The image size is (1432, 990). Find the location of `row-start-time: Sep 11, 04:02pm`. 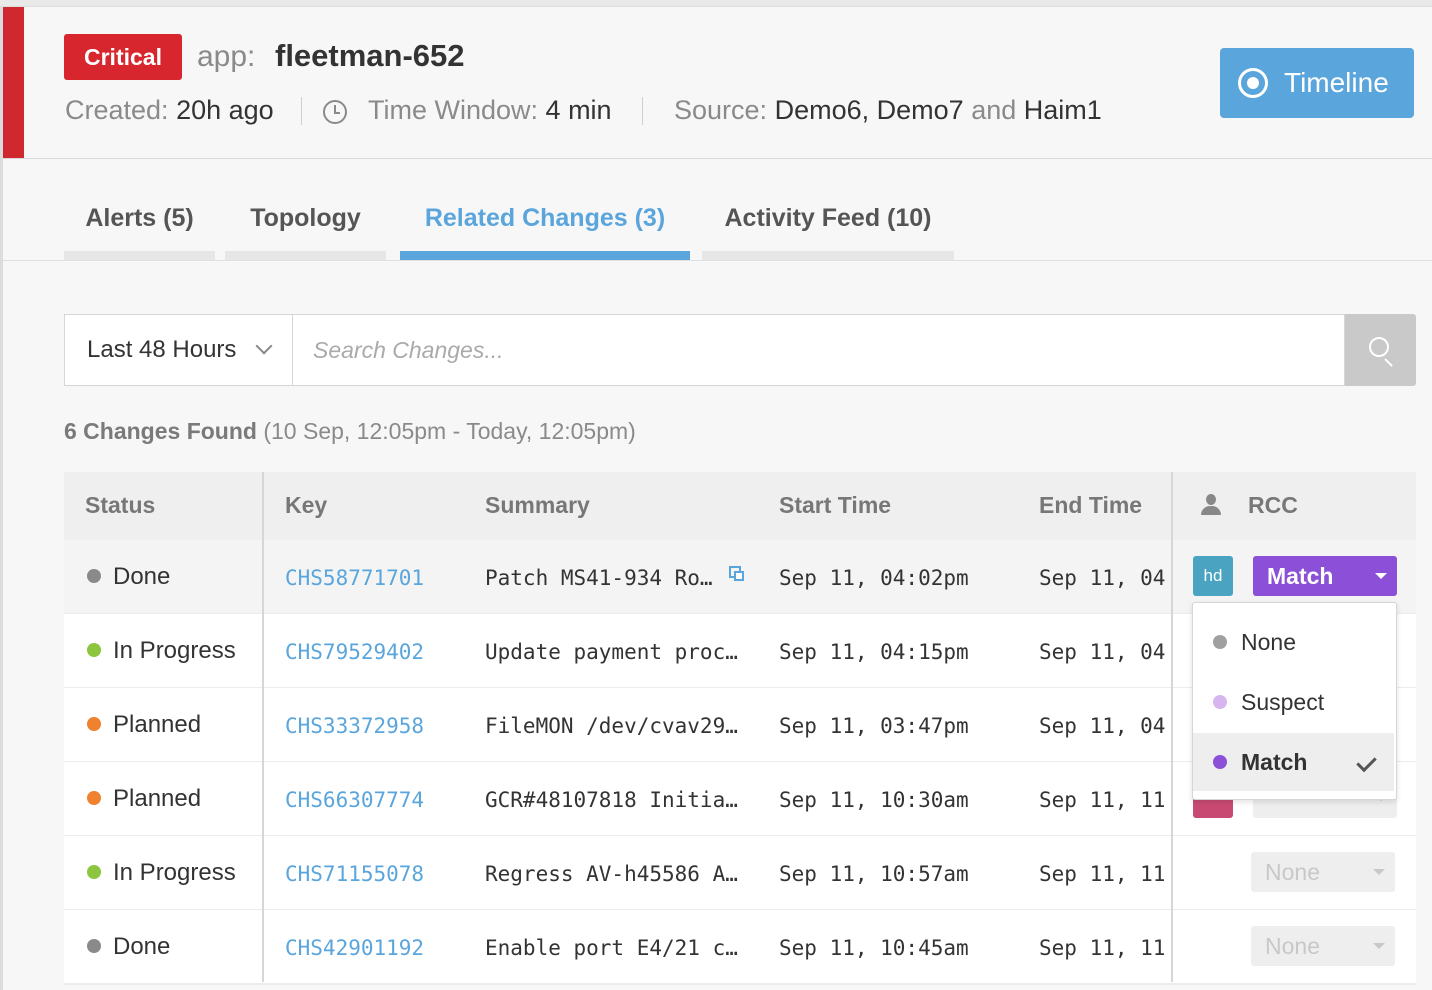

row-start-time: Sep 11, 04:02pm is located at coordinates (874, 578).